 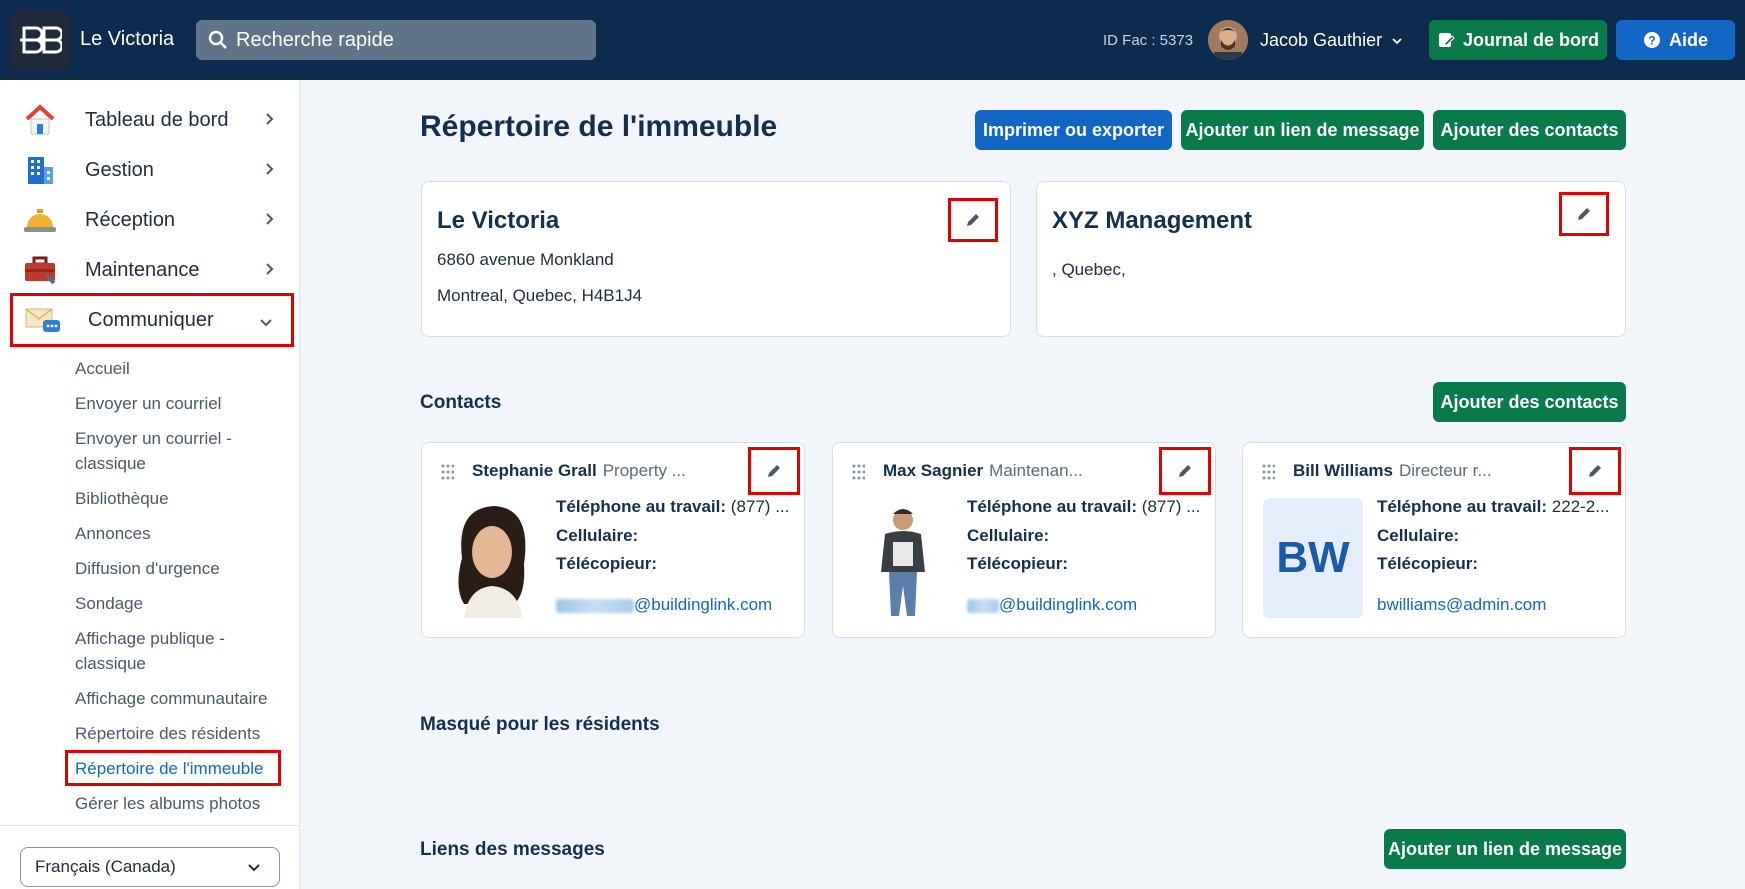 I want to click on sidebar-item-reception: Réception, so click(x=152, y=220).